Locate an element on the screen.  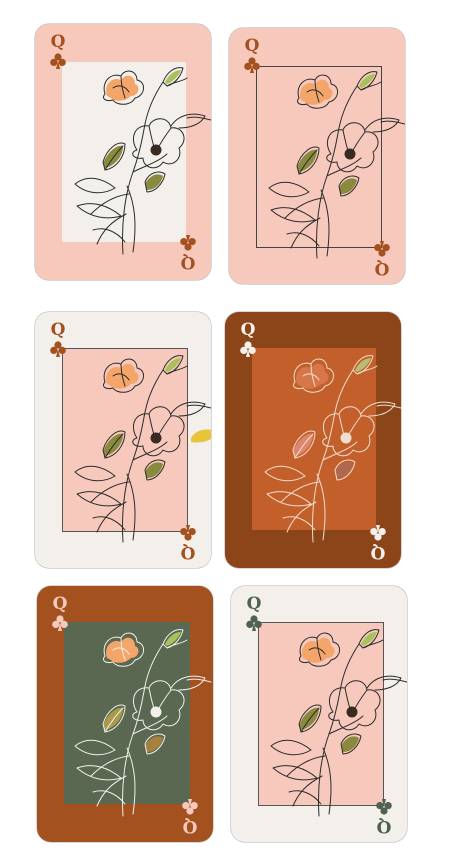
card-queen-of-clubs-3: Q Q is located at coordinates (123, 440).